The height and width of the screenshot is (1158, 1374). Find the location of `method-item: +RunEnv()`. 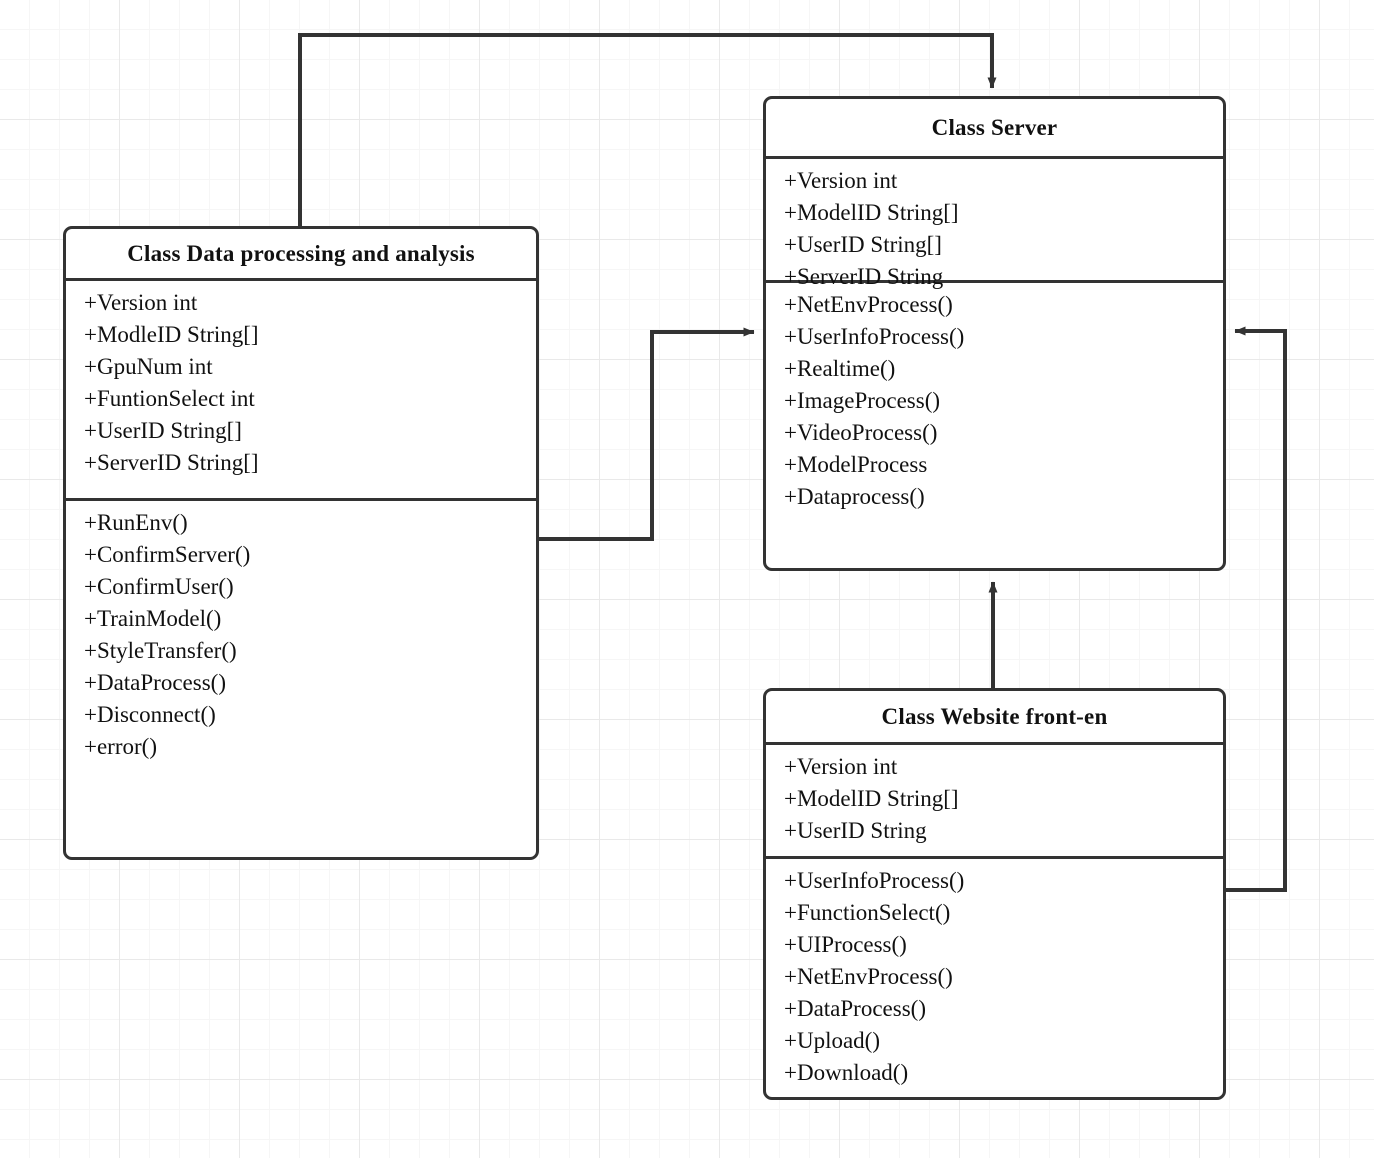

method-item: +RunEnv() is located at coordinates (136, 522).